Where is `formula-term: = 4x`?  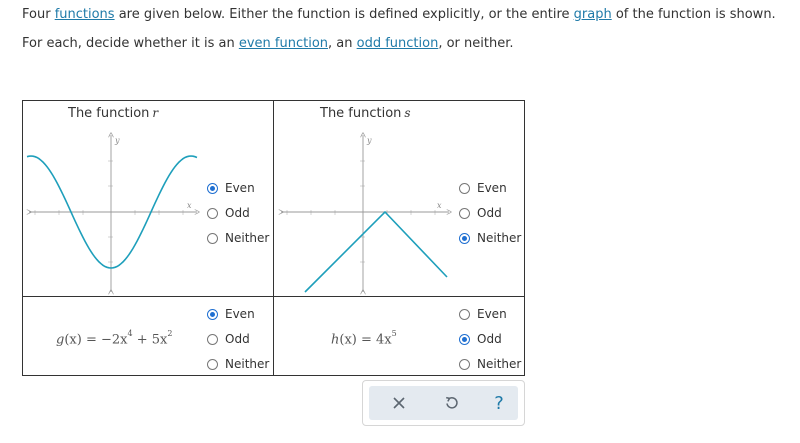 formula-term: = 4x is located at coordinates (374, 340).